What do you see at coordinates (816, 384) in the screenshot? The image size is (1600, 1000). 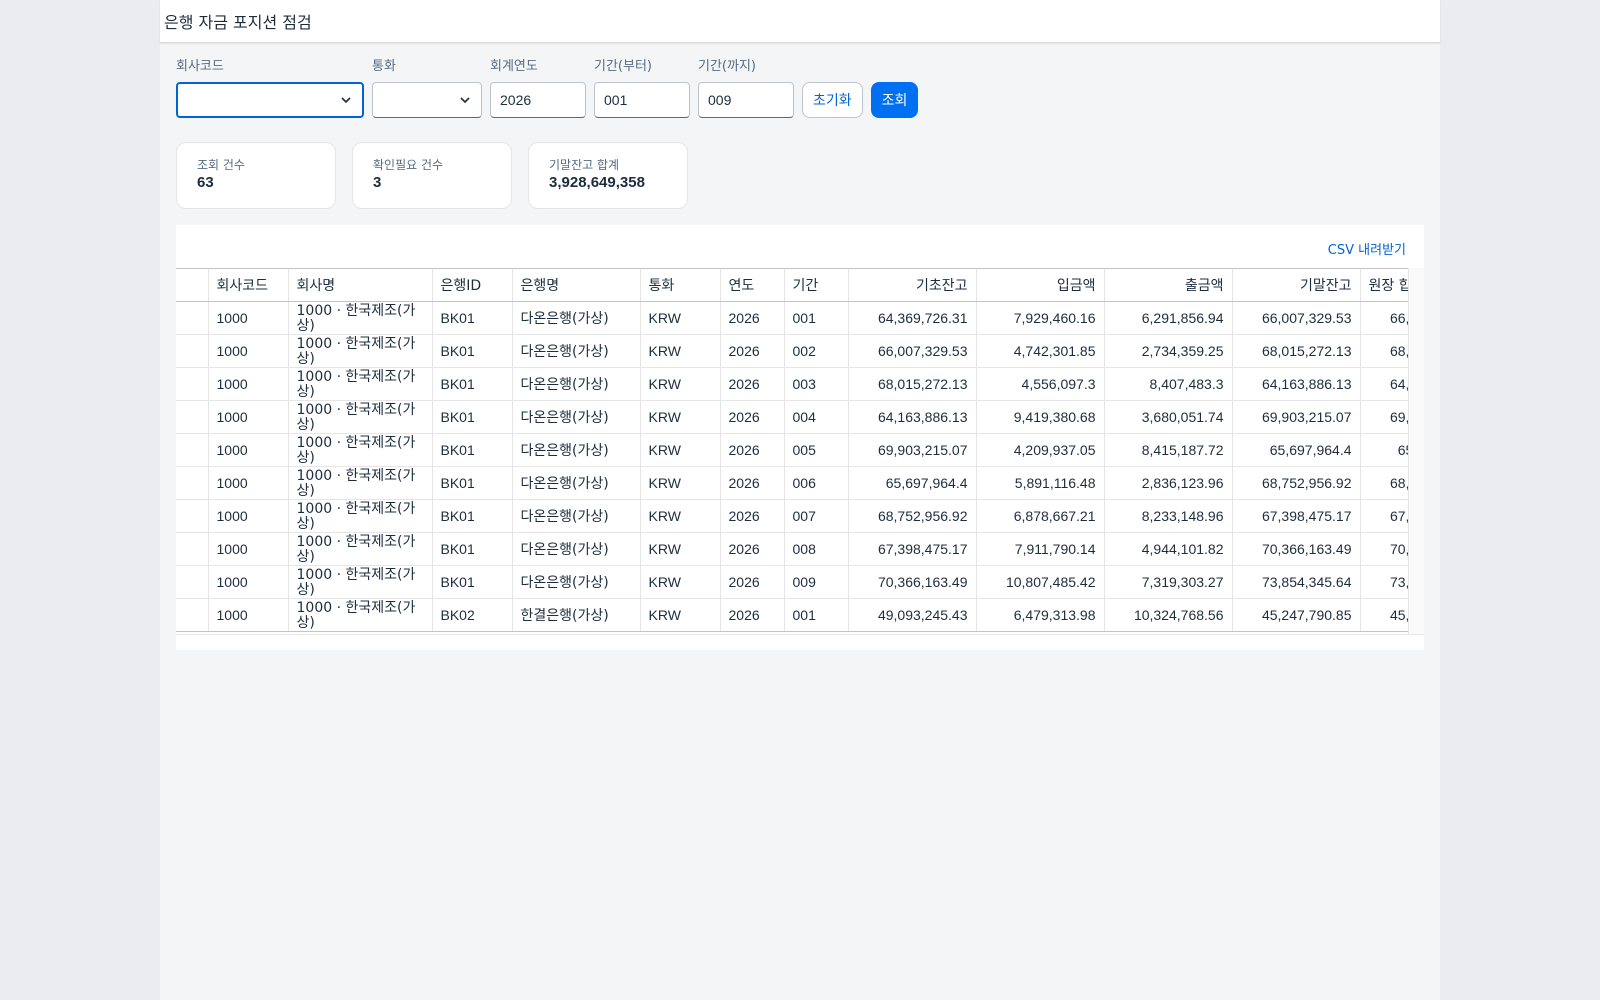 I see `table-cell: 003` at bounding box center [816, 384].